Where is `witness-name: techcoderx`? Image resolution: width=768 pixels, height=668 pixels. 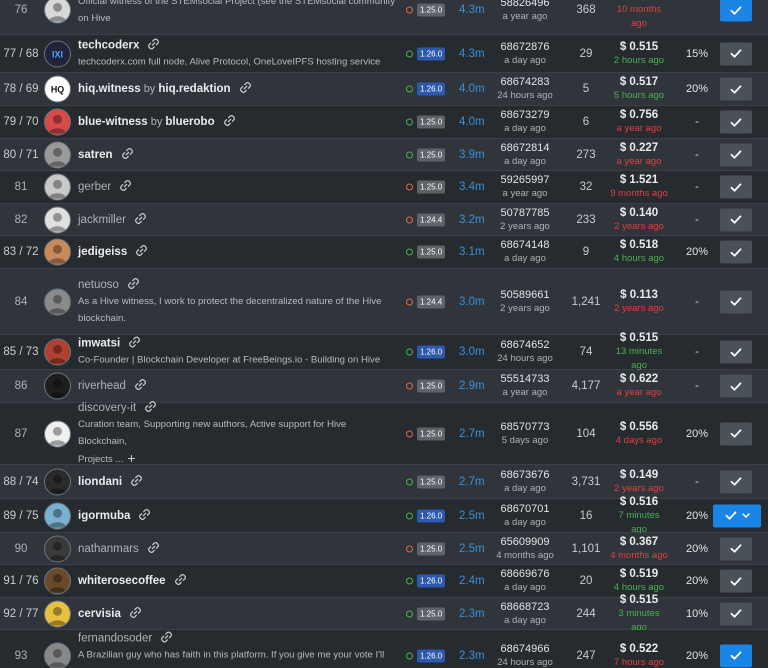
witness-name: techcoderx is located at coordinates (108, 45).